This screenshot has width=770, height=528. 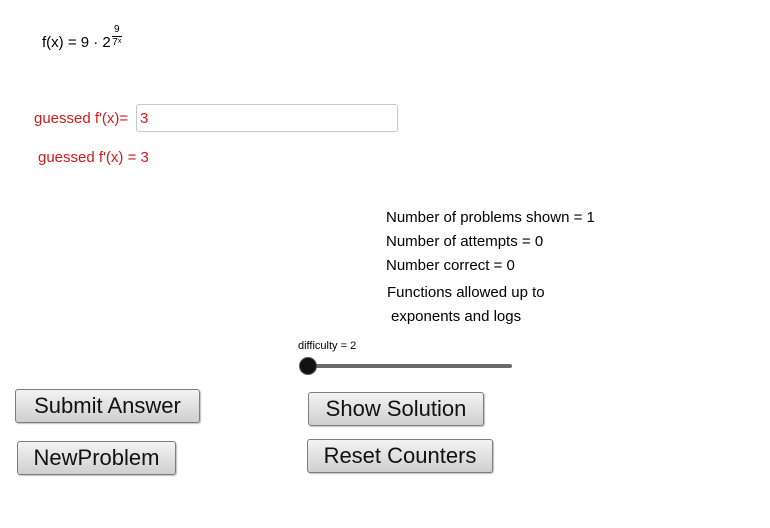 I want to click on exponent-denominator: 7x, so click(x=117, y=42).